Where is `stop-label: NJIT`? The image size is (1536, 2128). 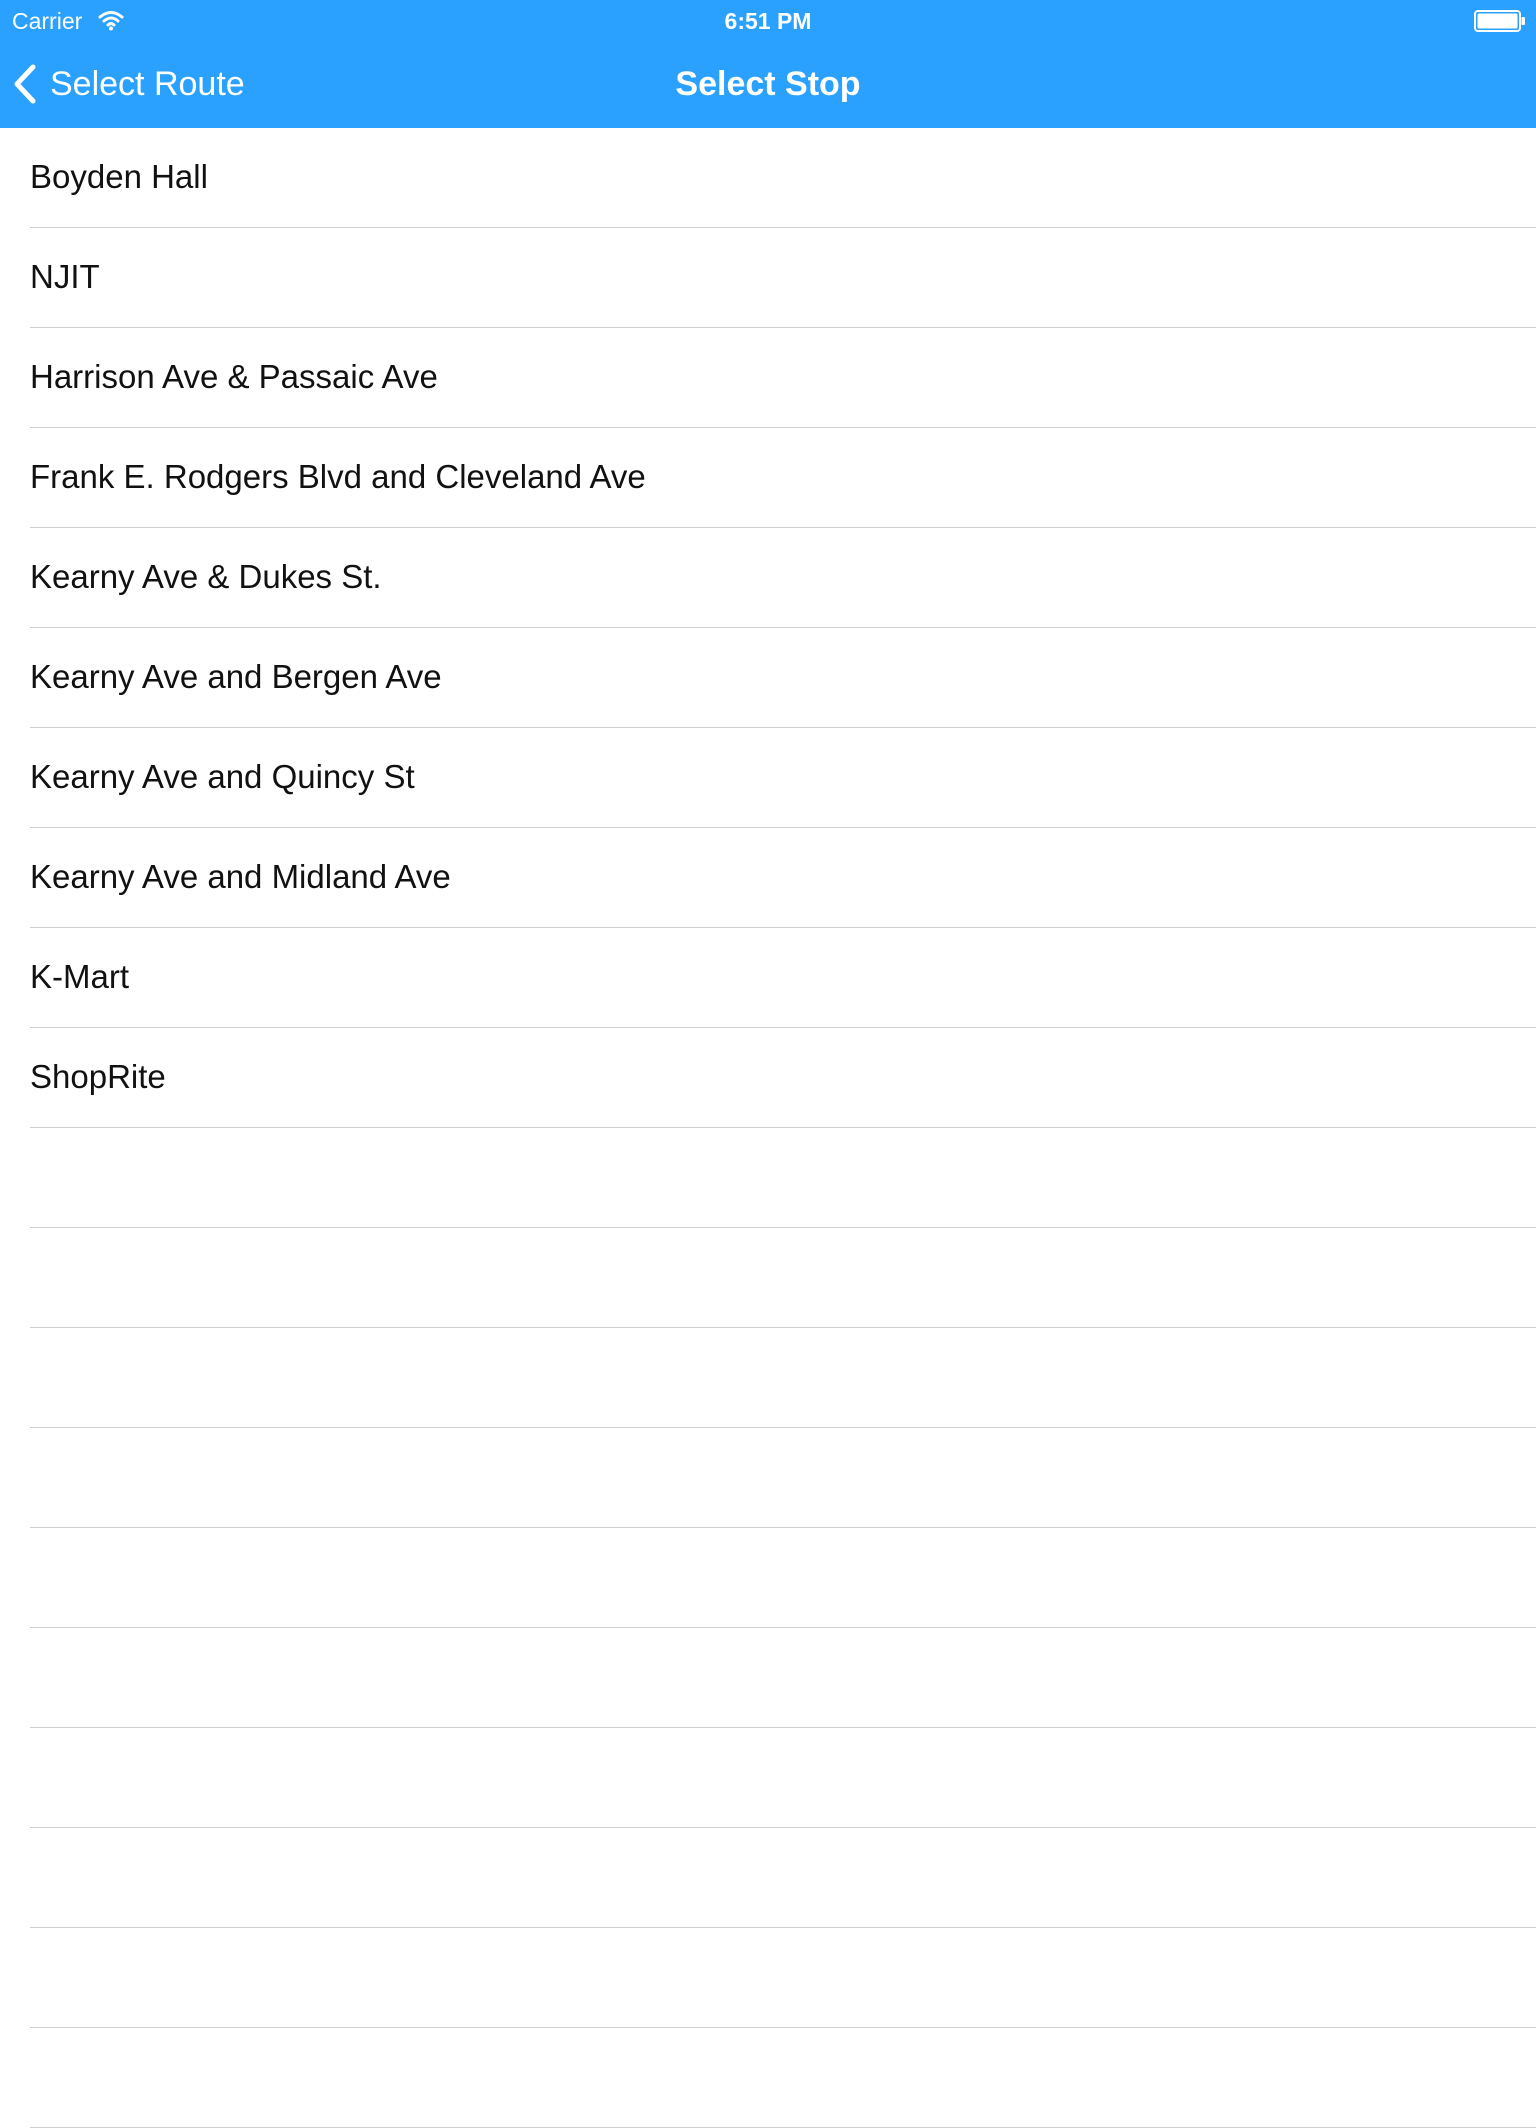 stop-label: NJIT is located at coordinates (65, 276).